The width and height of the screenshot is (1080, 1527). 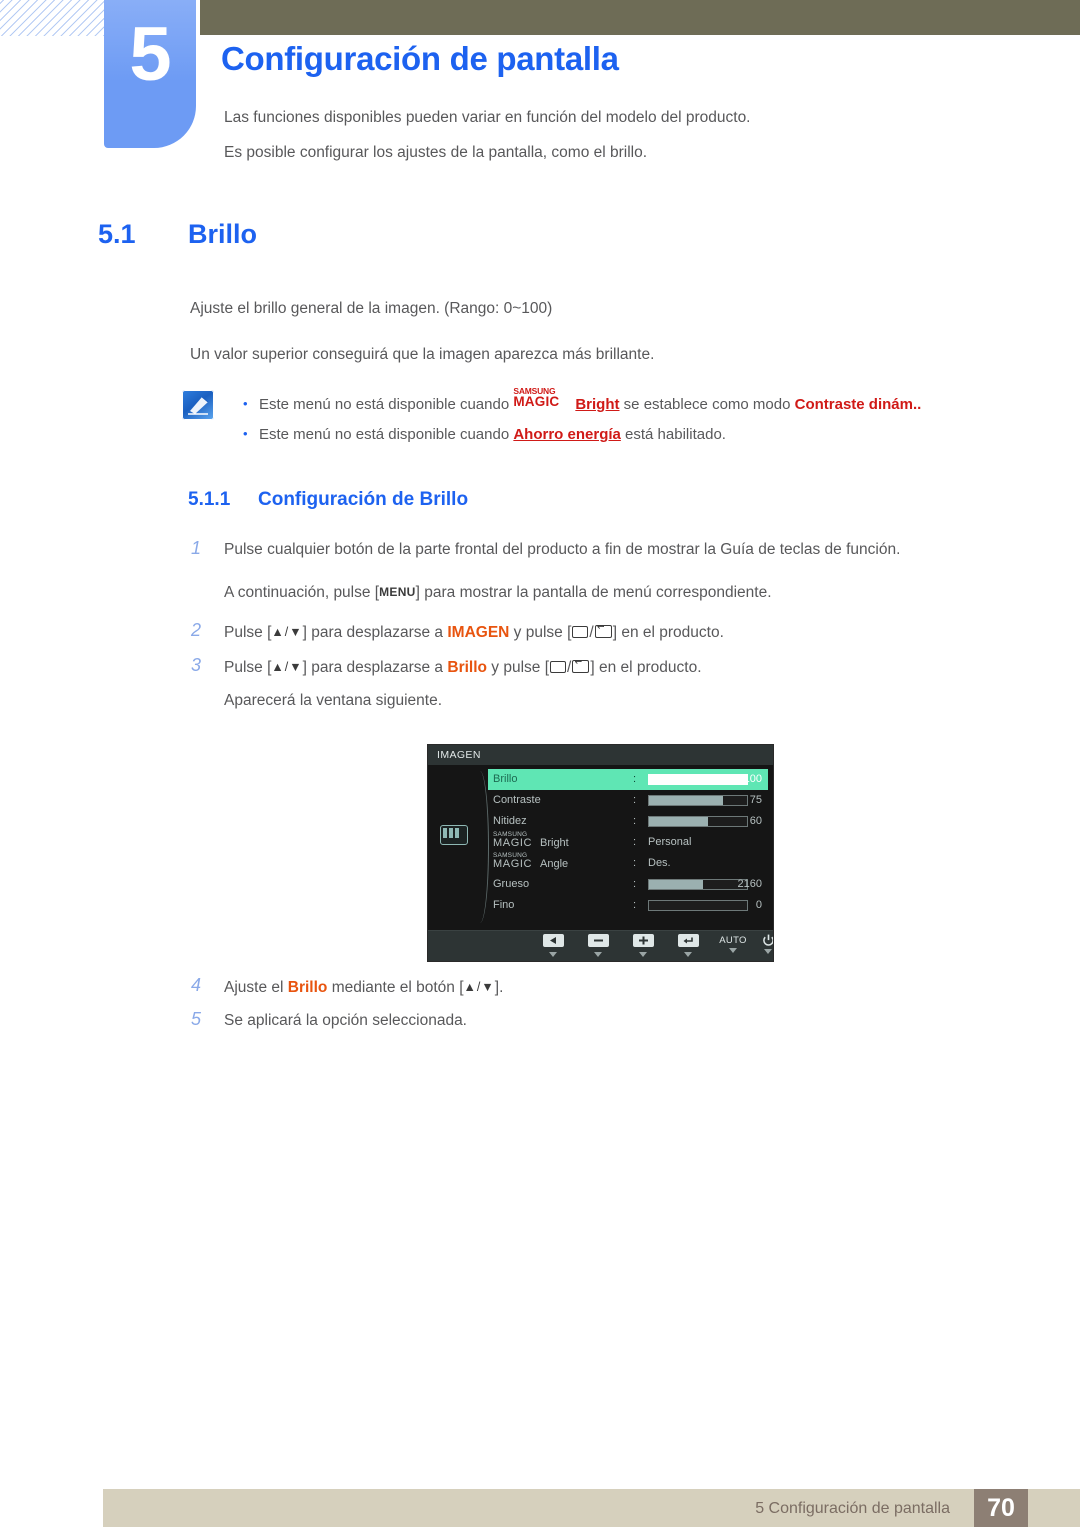 What do you see at coordinates (628, 884) in the screenshot?
I see `osd-row-grueso: Grueso : 2160` at bounding box center [628, 884].